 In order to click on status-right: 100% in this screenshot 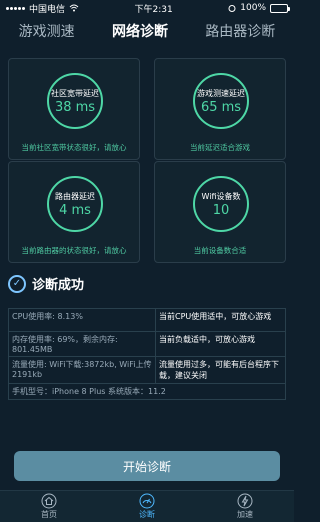, I will do `click(259, 8)`.